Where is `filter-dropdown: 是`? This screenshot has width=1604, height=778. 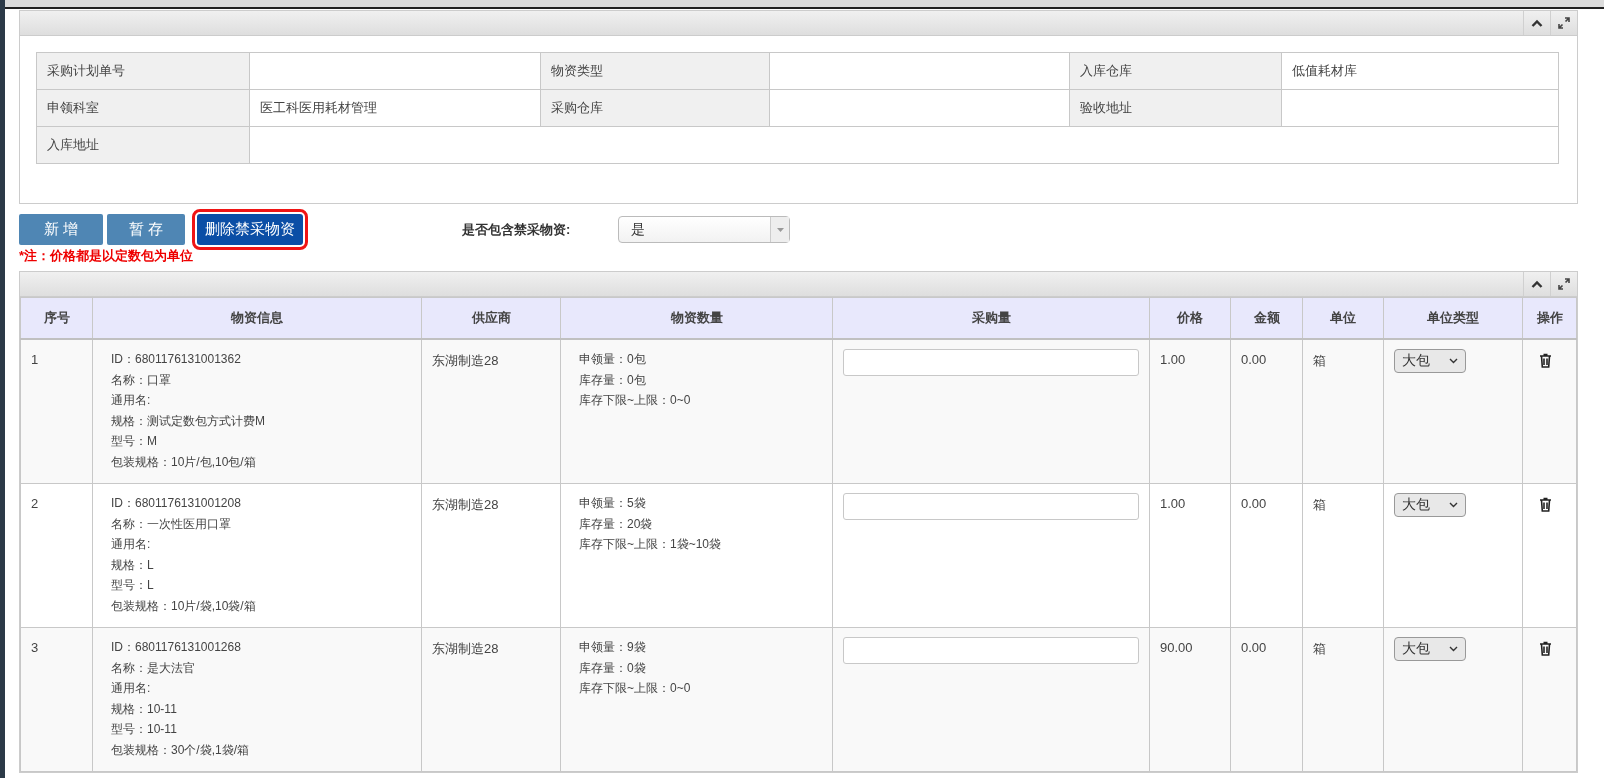
filter-dropdown: 是 is located at coordinates (704, 229).